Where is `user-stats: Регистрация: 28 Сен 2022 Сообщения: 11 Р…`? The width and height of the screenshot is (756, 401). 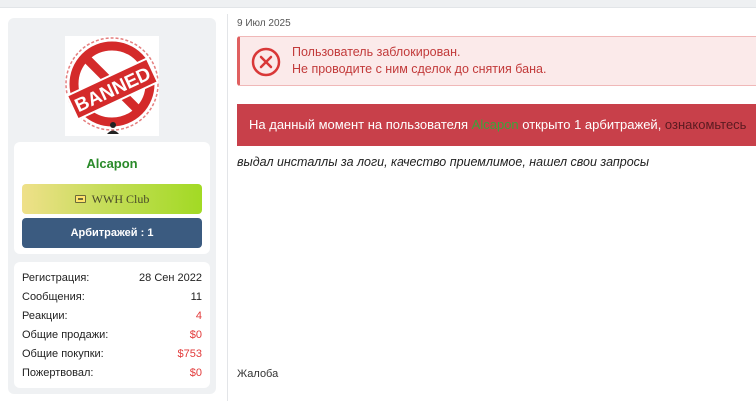
user-stats: Регистрация: 28 Сен 2022 Сообщения: 11 Р… is located at coordinates (112, 325).